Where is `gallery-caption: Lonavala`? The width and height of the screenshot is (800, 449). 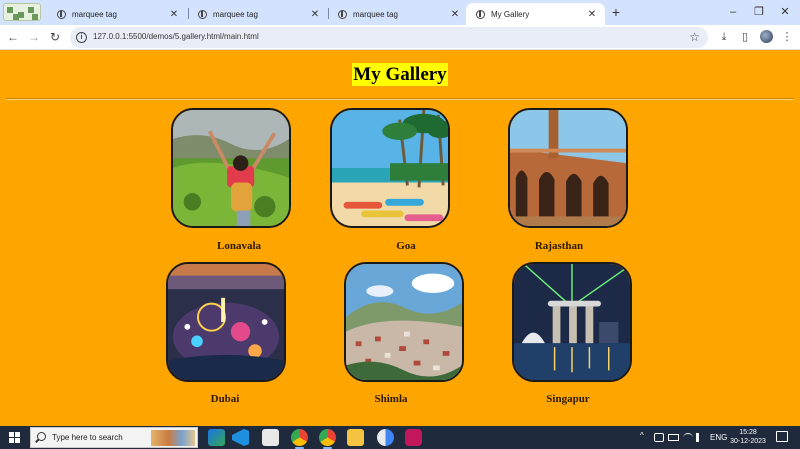 gallery-caption: Lonavala is located at coordinates (238, 246).